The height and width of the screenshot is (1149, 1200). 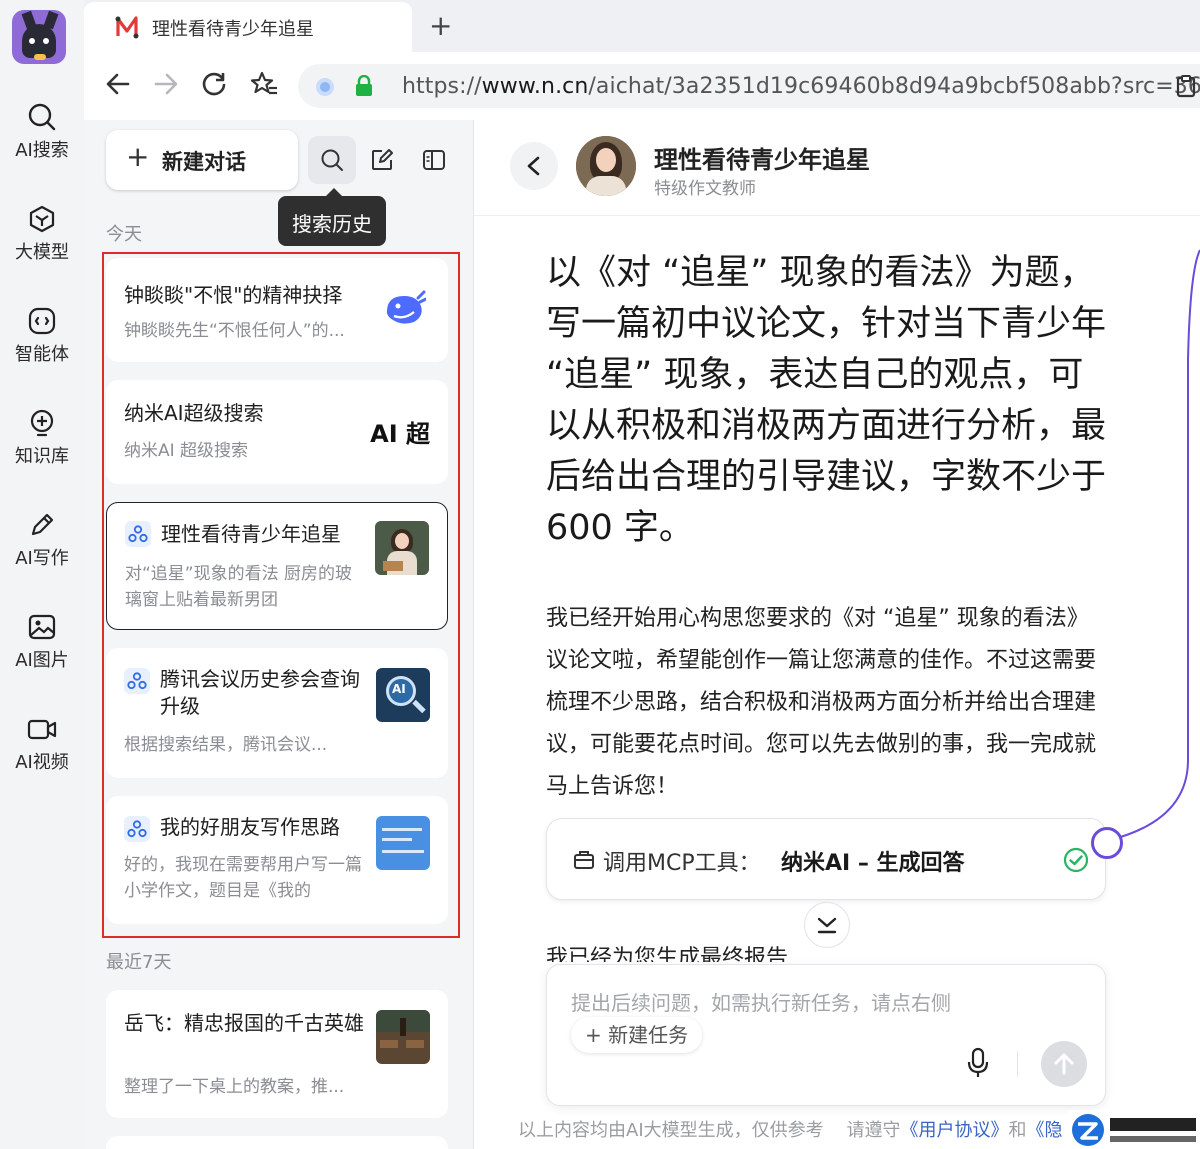 I want to click on new-chat-label: 新建对话, so click(x=204, y=162).